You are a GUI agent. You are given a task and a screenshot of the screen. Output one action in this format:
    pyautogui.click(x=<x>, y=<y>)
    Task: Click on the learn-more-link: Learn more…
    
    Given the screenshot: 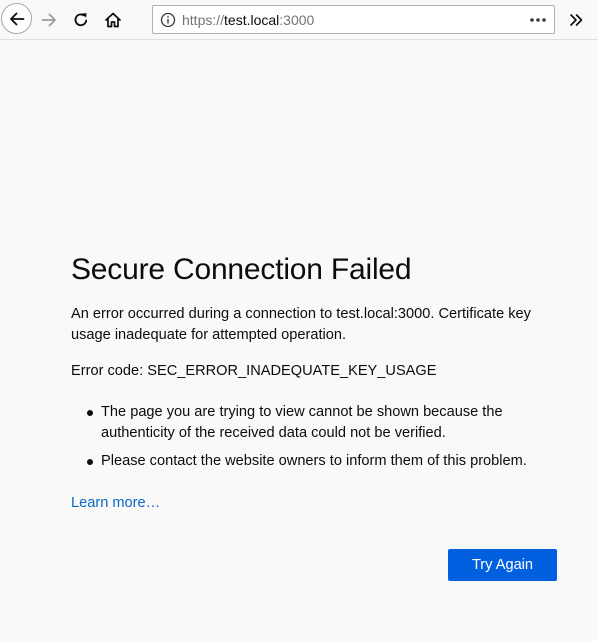 What is the action you would take?
    pyautogui.click(x=115, y=503)
    